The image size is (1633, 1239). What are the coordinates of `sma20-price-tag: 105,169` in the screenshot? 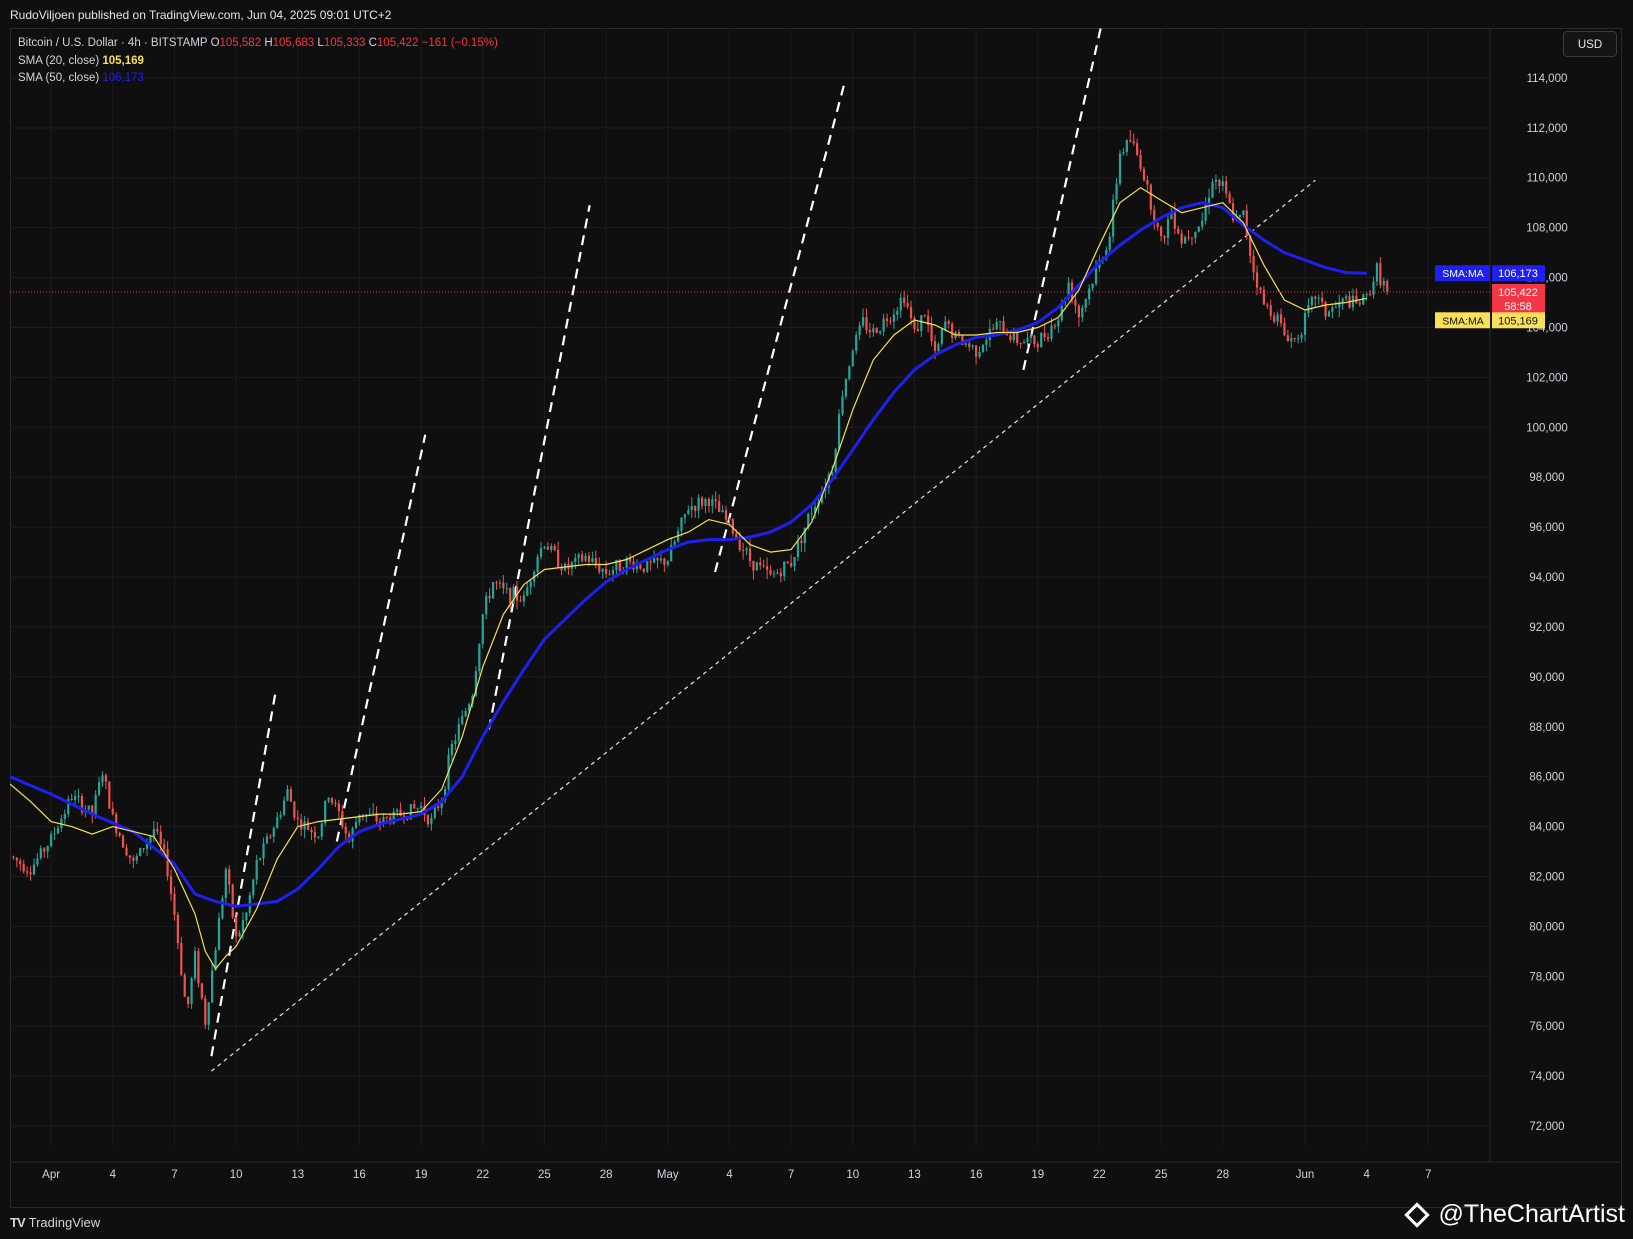 It's located at (1518, 320).